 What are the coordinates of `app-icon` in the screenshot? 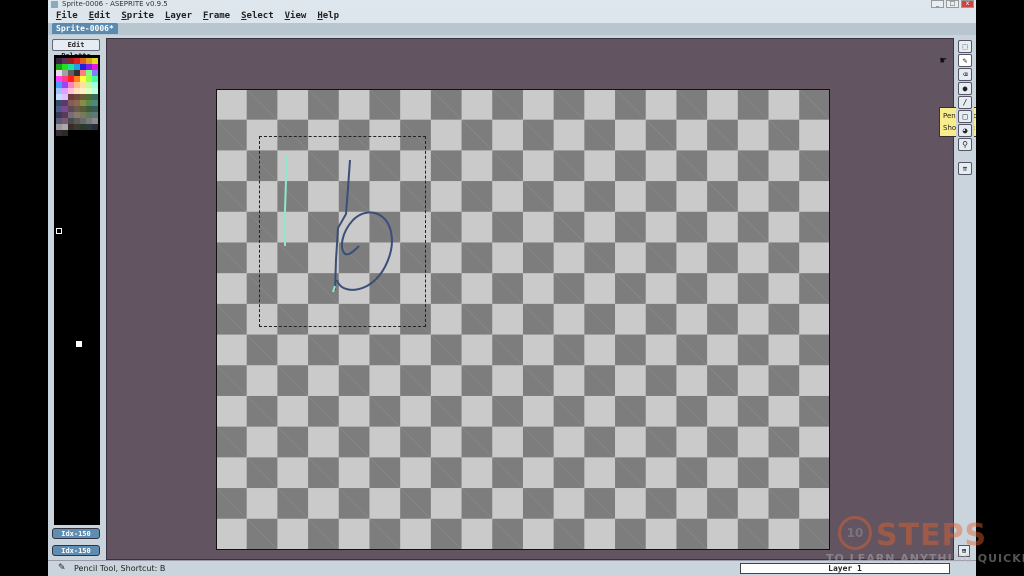 It's located at (54, 4).